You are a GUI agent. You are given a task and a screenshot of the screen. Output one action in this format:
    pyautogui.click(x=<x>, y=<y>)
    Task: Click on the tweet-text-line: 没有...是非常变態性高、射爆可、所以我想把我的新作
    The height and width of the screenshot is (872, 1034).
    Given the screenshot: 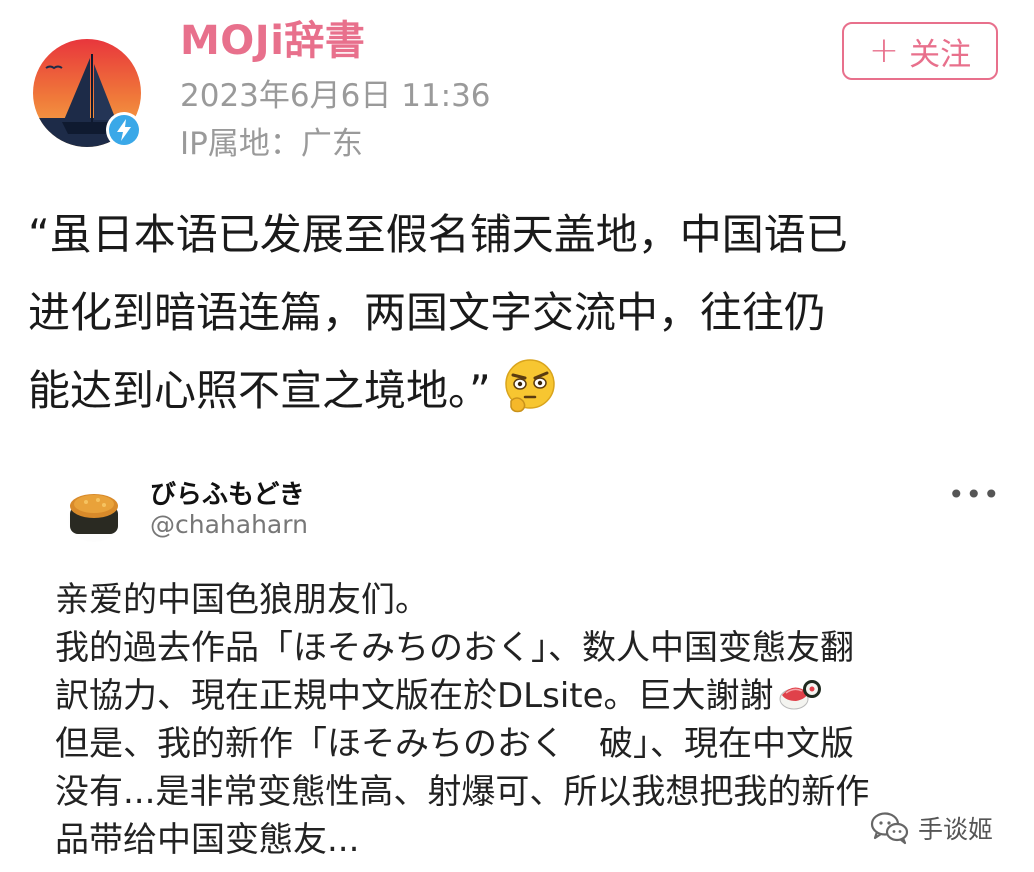 What is the action you would take?
    pyautogui.click(x=462, y=792)
    